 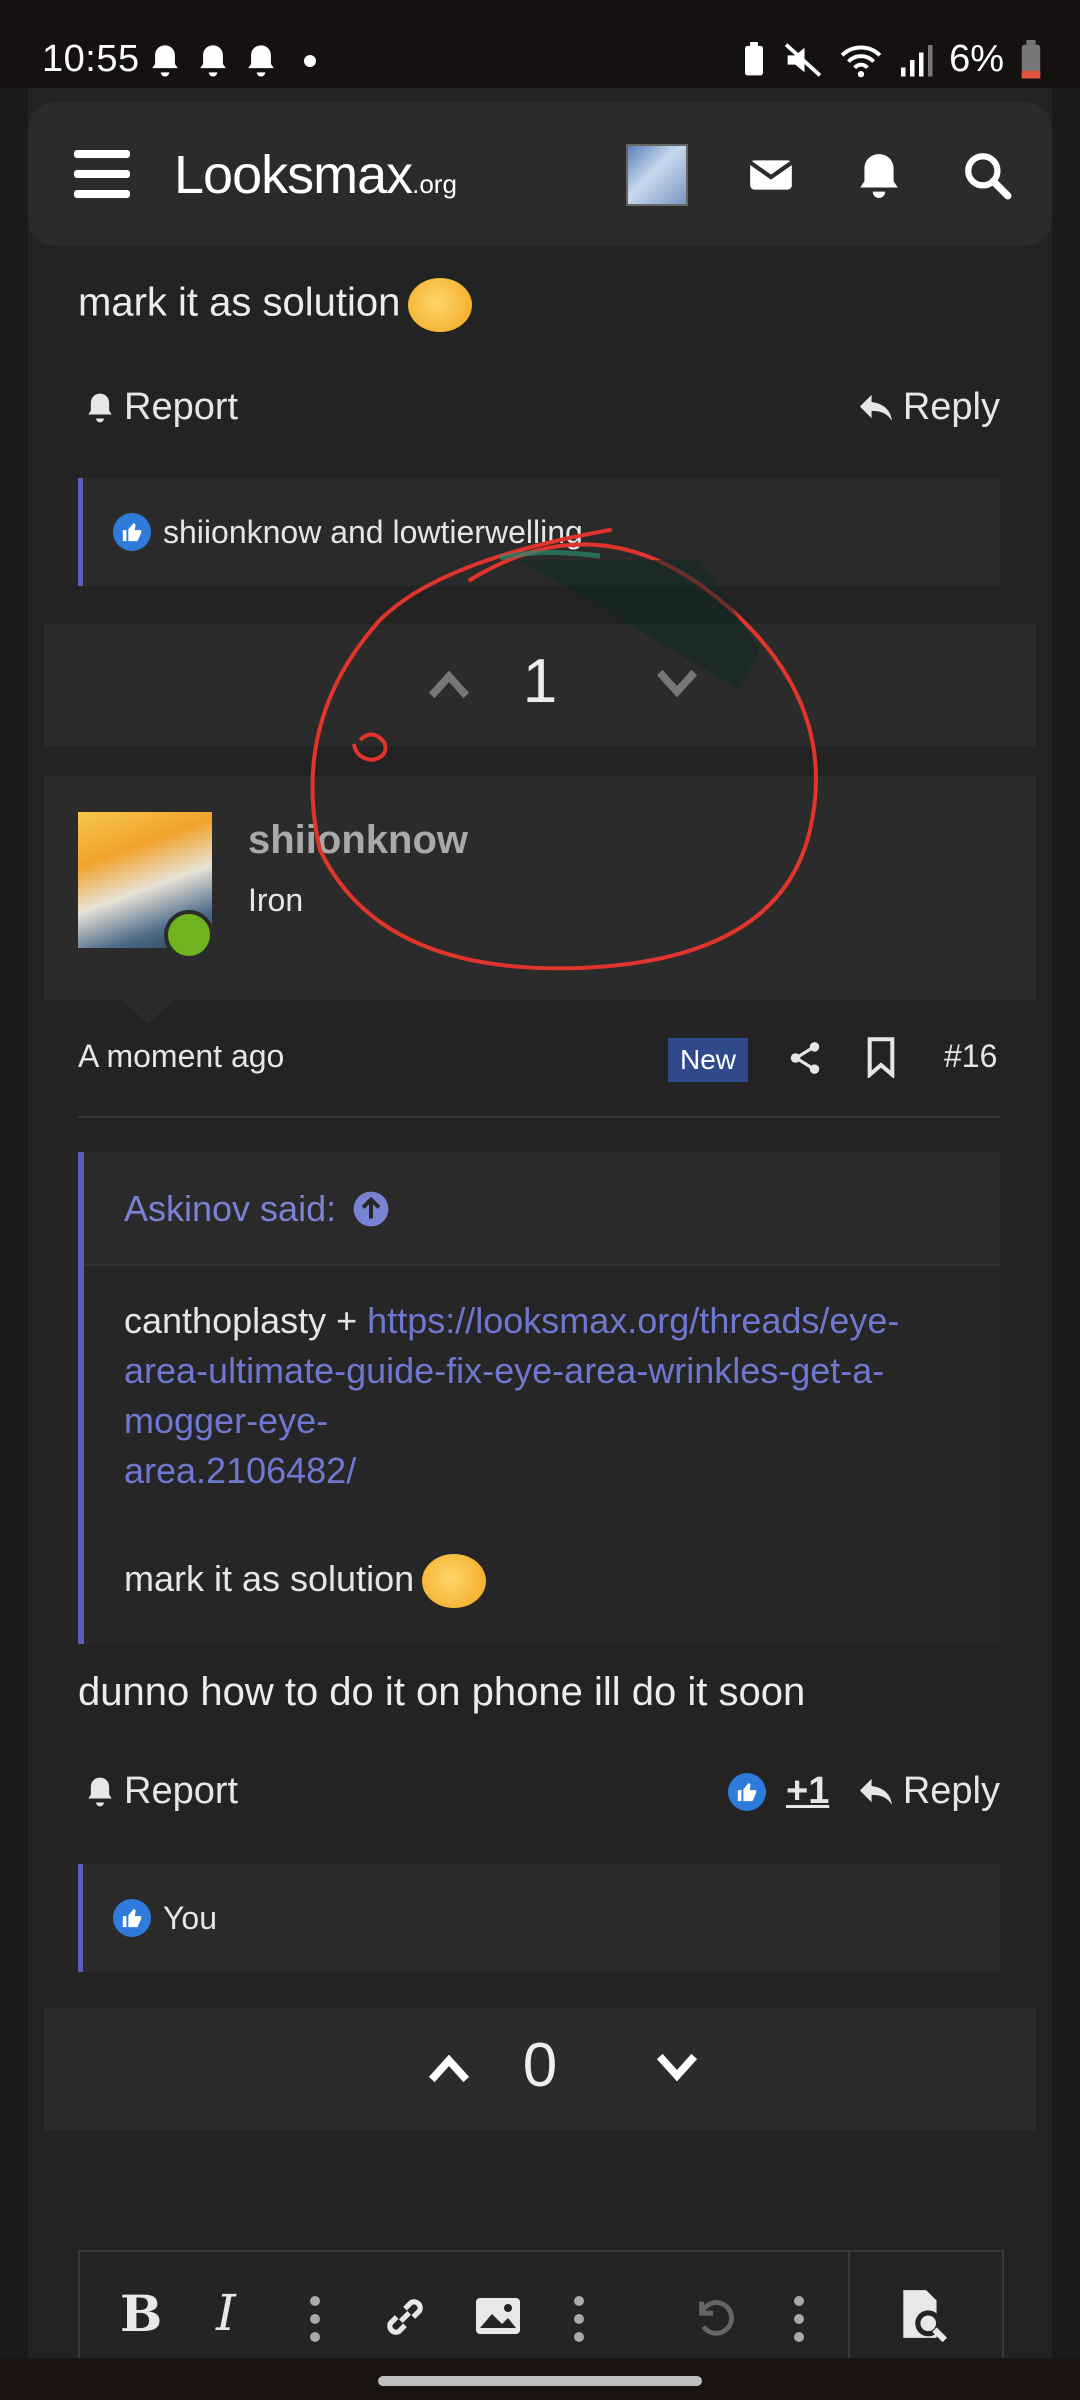 What do you see at coordinates (540, 888) in the screenshot?
I see `post-author-box: shiionknow Iron` at bounding box center [540, 888].